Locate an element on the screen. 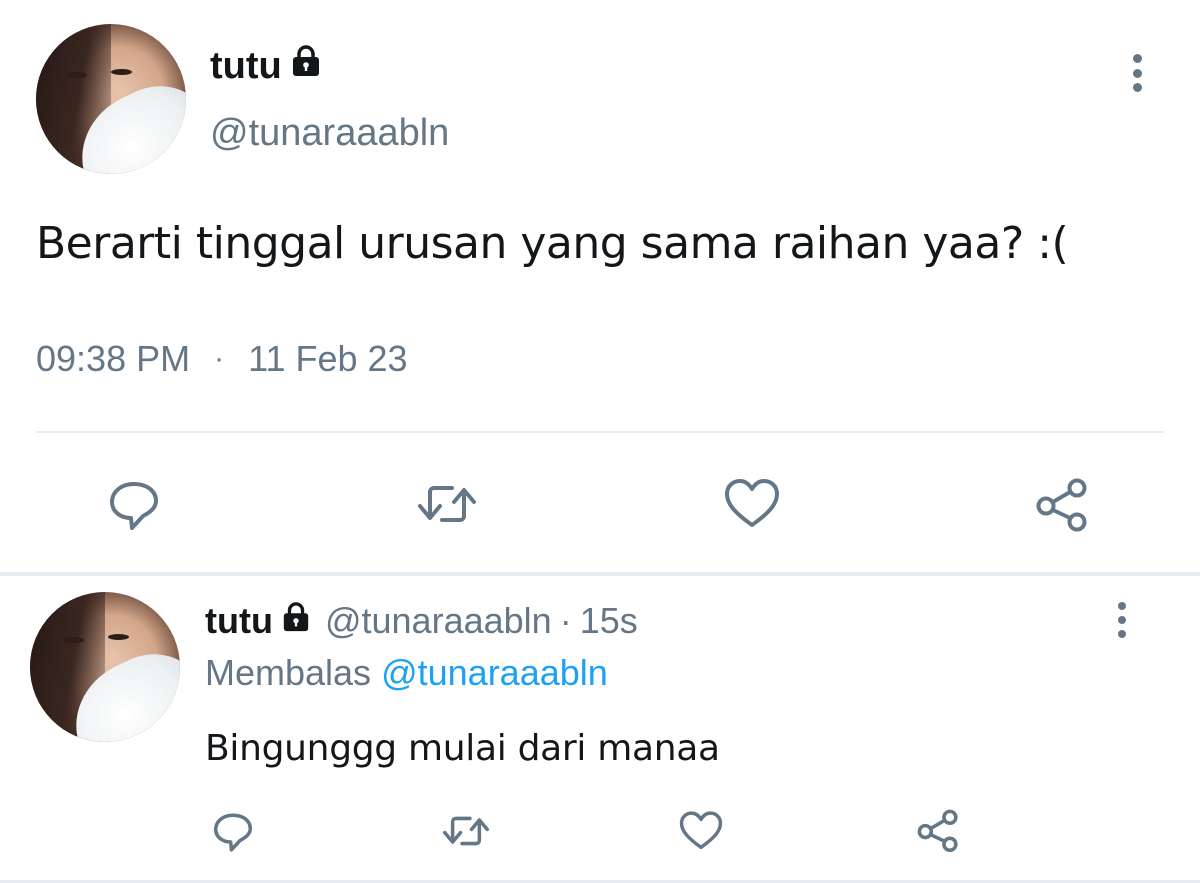  tweet-meta: 09:38 PM · 11 Feb 23 is located at coordinates (222, 359).